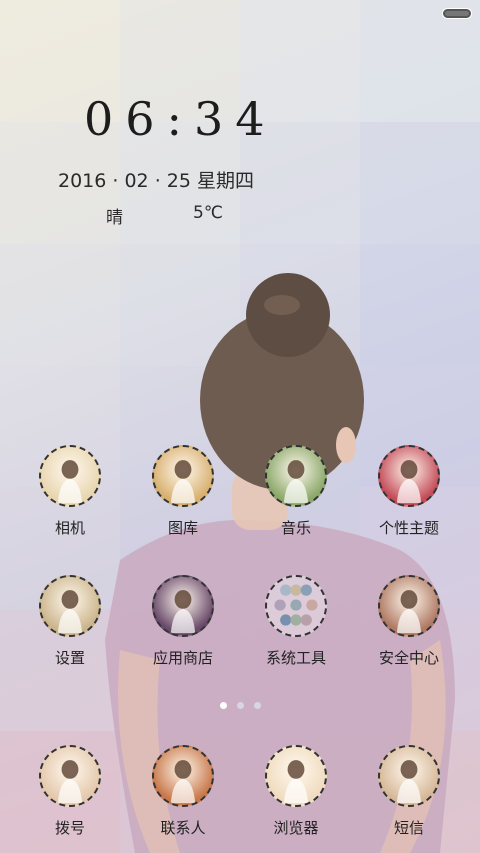 The height and width of the screenshot is (853, 480). Describe the element at coordinates (408, 658) in the screenshot. I see `app-label: 安全中心` at that location.